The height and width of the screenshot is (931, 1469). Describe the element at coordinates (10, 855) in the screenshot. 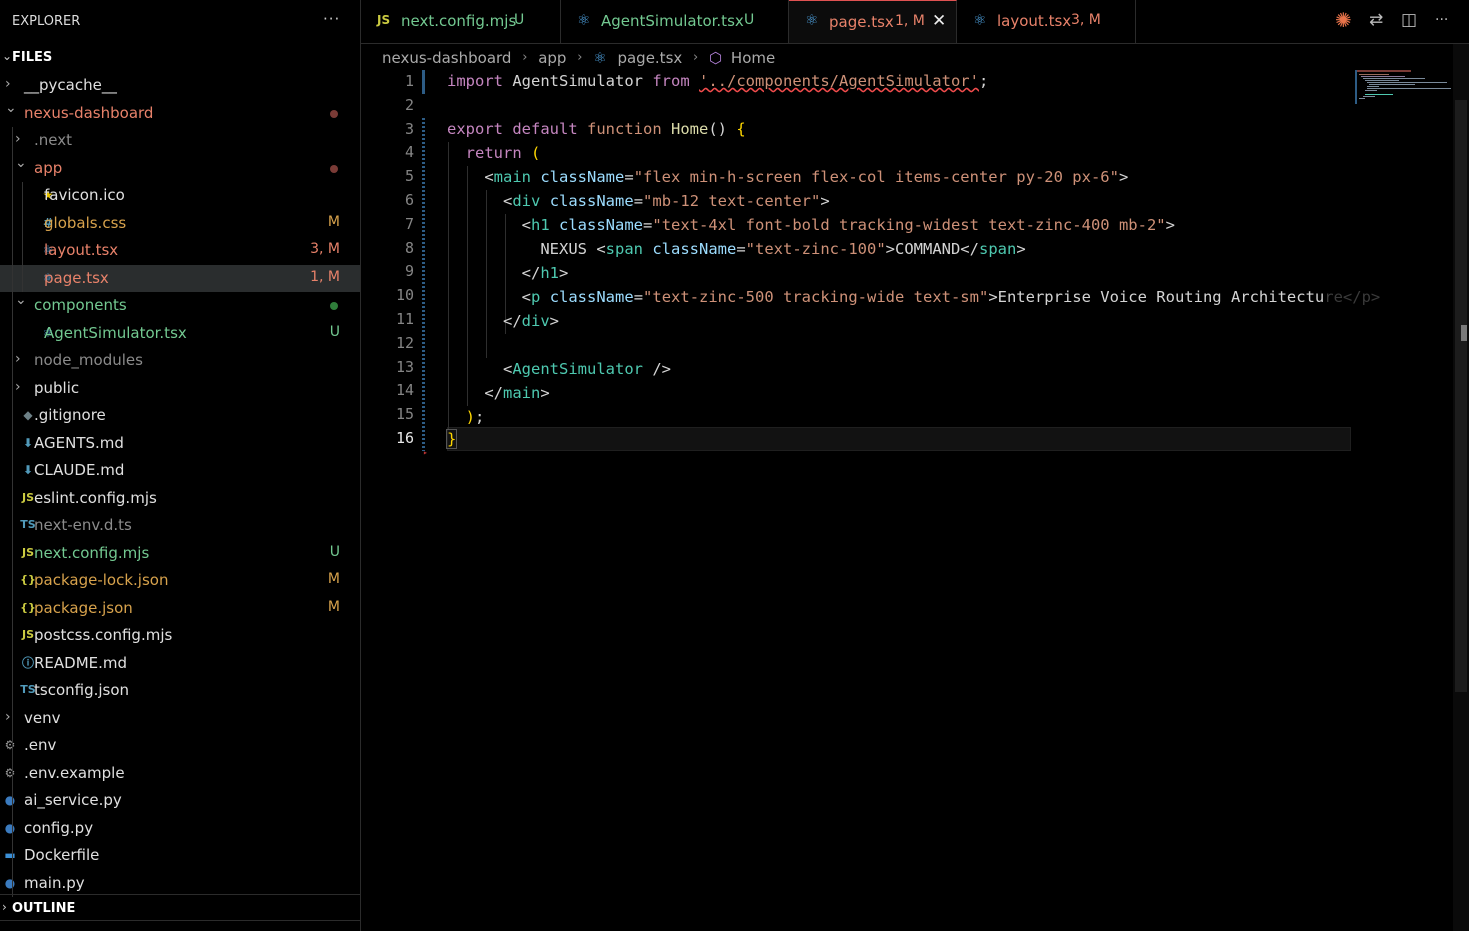

I see `docker-icon: ▬` at that location.